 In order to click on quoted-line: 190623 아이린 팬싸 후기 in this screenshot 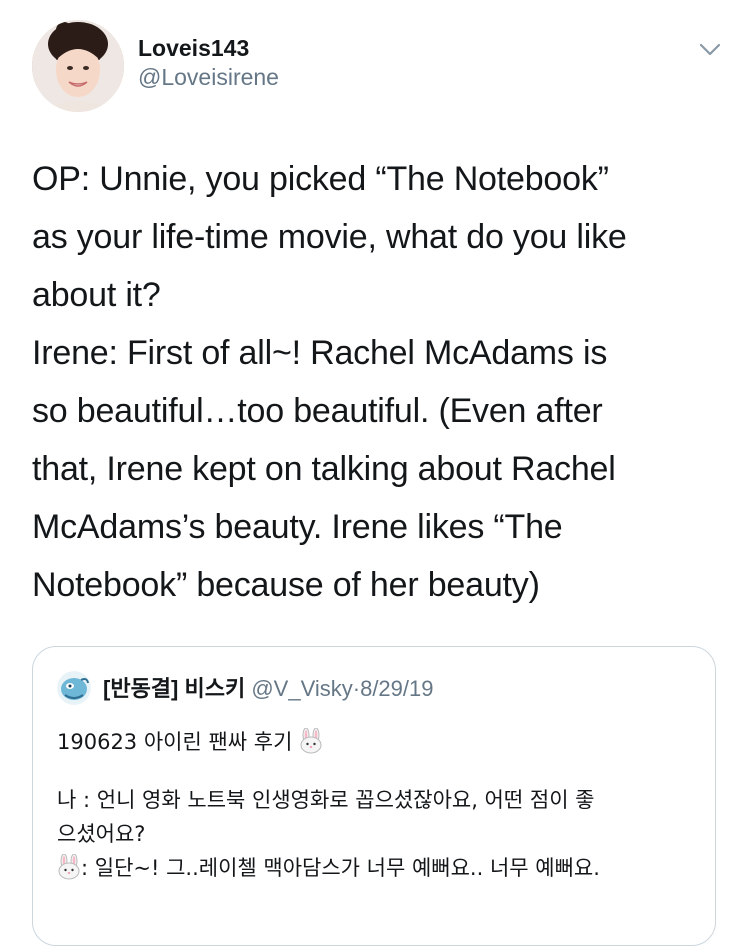, I will do `click(377, 742)`.